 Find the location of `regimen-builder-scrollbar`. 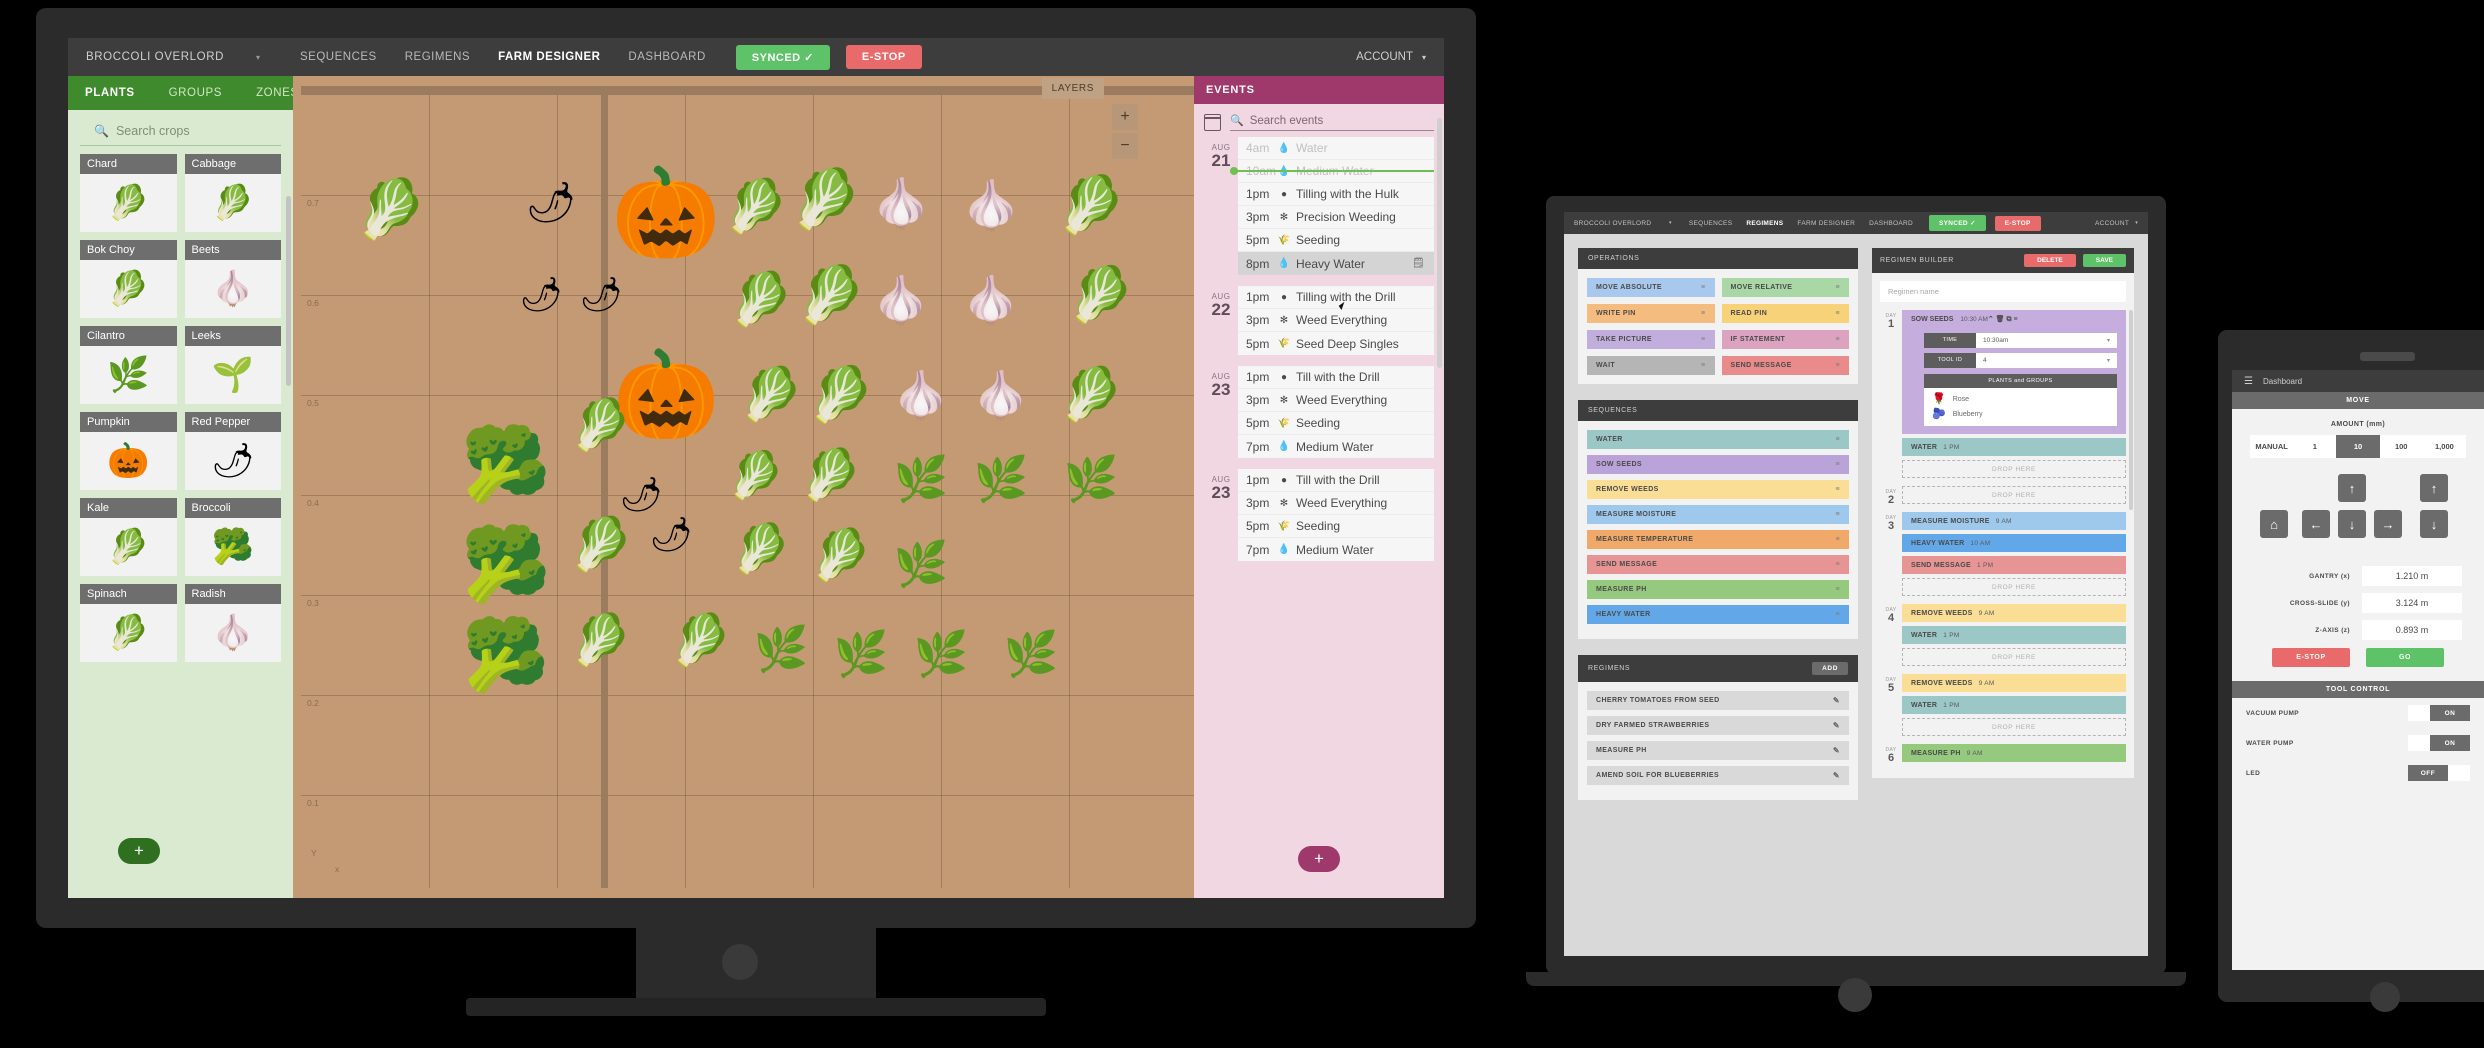

regimen-builder-scrollbar is located at coordinates (2131, 410).